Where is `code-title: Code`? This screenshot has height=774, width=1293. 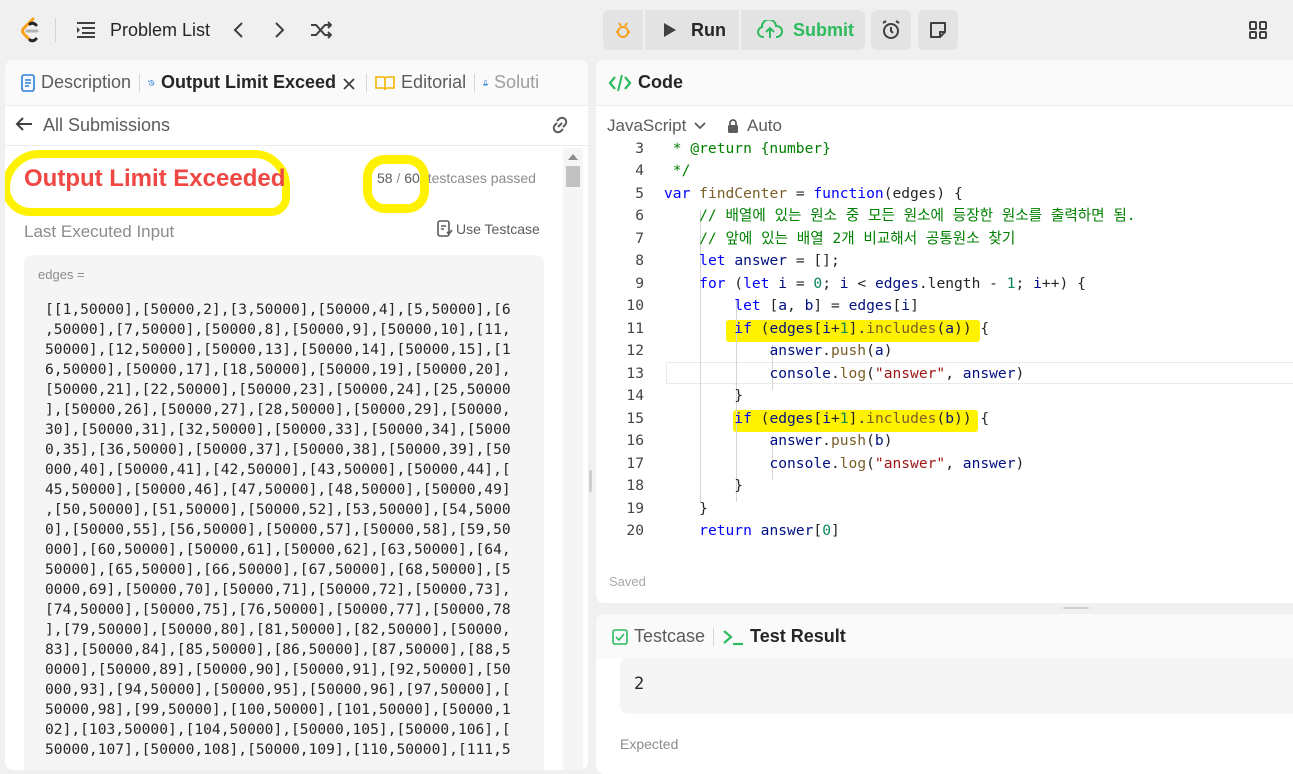
code-title: Code is located at coordinates (660, 82).